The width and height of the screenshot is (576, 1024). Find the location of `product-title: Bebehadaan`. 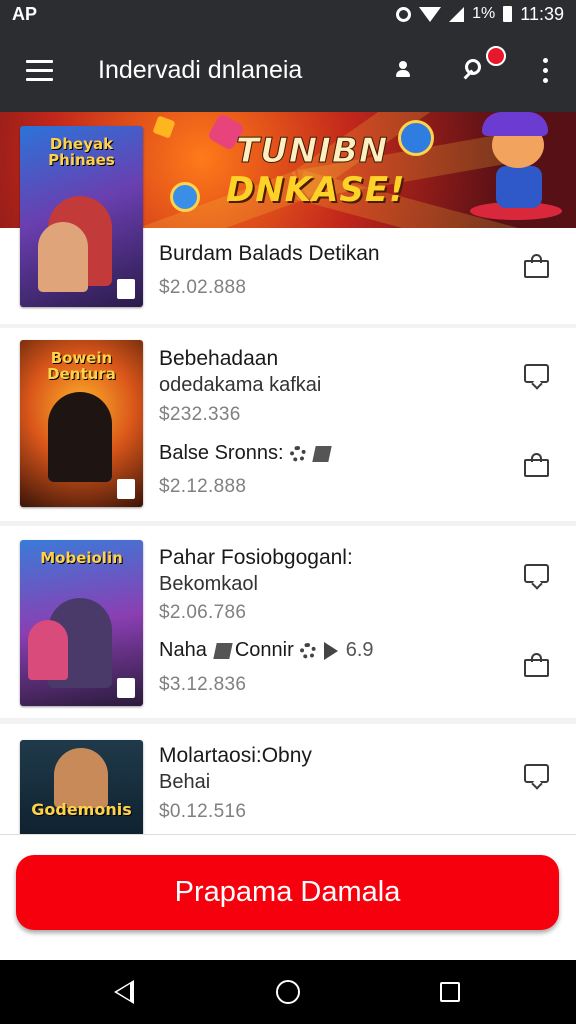

product-title: Bebehadaan is located at coordinates (219, 358).